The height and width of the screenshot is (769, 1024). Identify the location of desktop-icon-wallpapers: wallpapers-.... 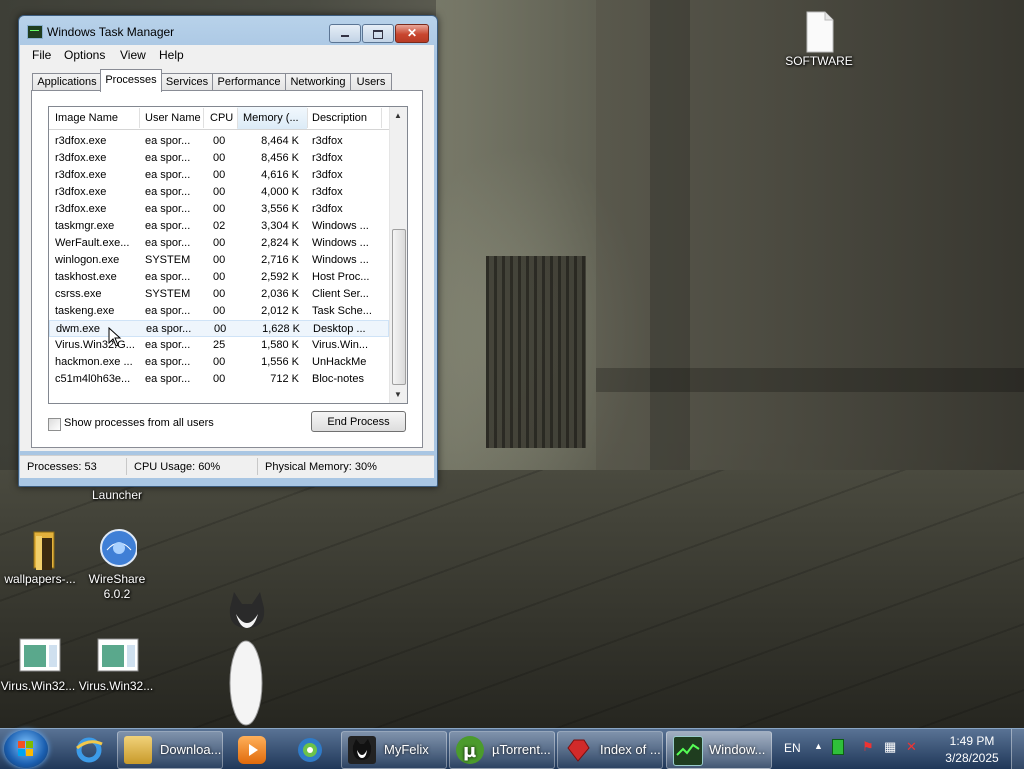
(40, 557).